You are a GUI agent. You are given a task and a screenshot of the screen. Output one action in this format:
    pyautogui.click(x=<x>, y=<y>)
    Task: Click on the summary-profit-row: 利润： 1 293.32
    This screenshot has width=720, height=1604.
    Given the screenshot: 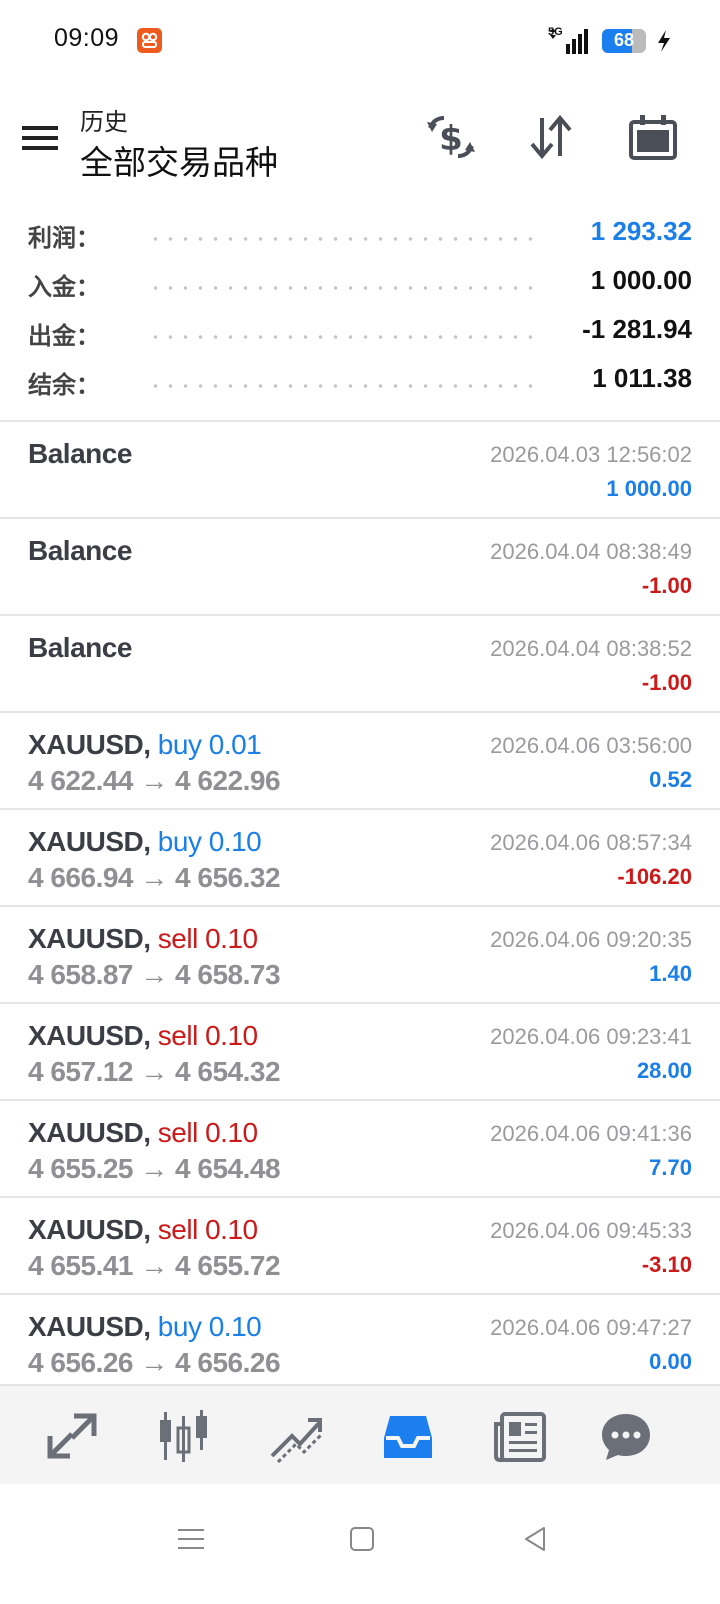 What is the action you would take?
    pyautogui.click(x=360, y=236)
    